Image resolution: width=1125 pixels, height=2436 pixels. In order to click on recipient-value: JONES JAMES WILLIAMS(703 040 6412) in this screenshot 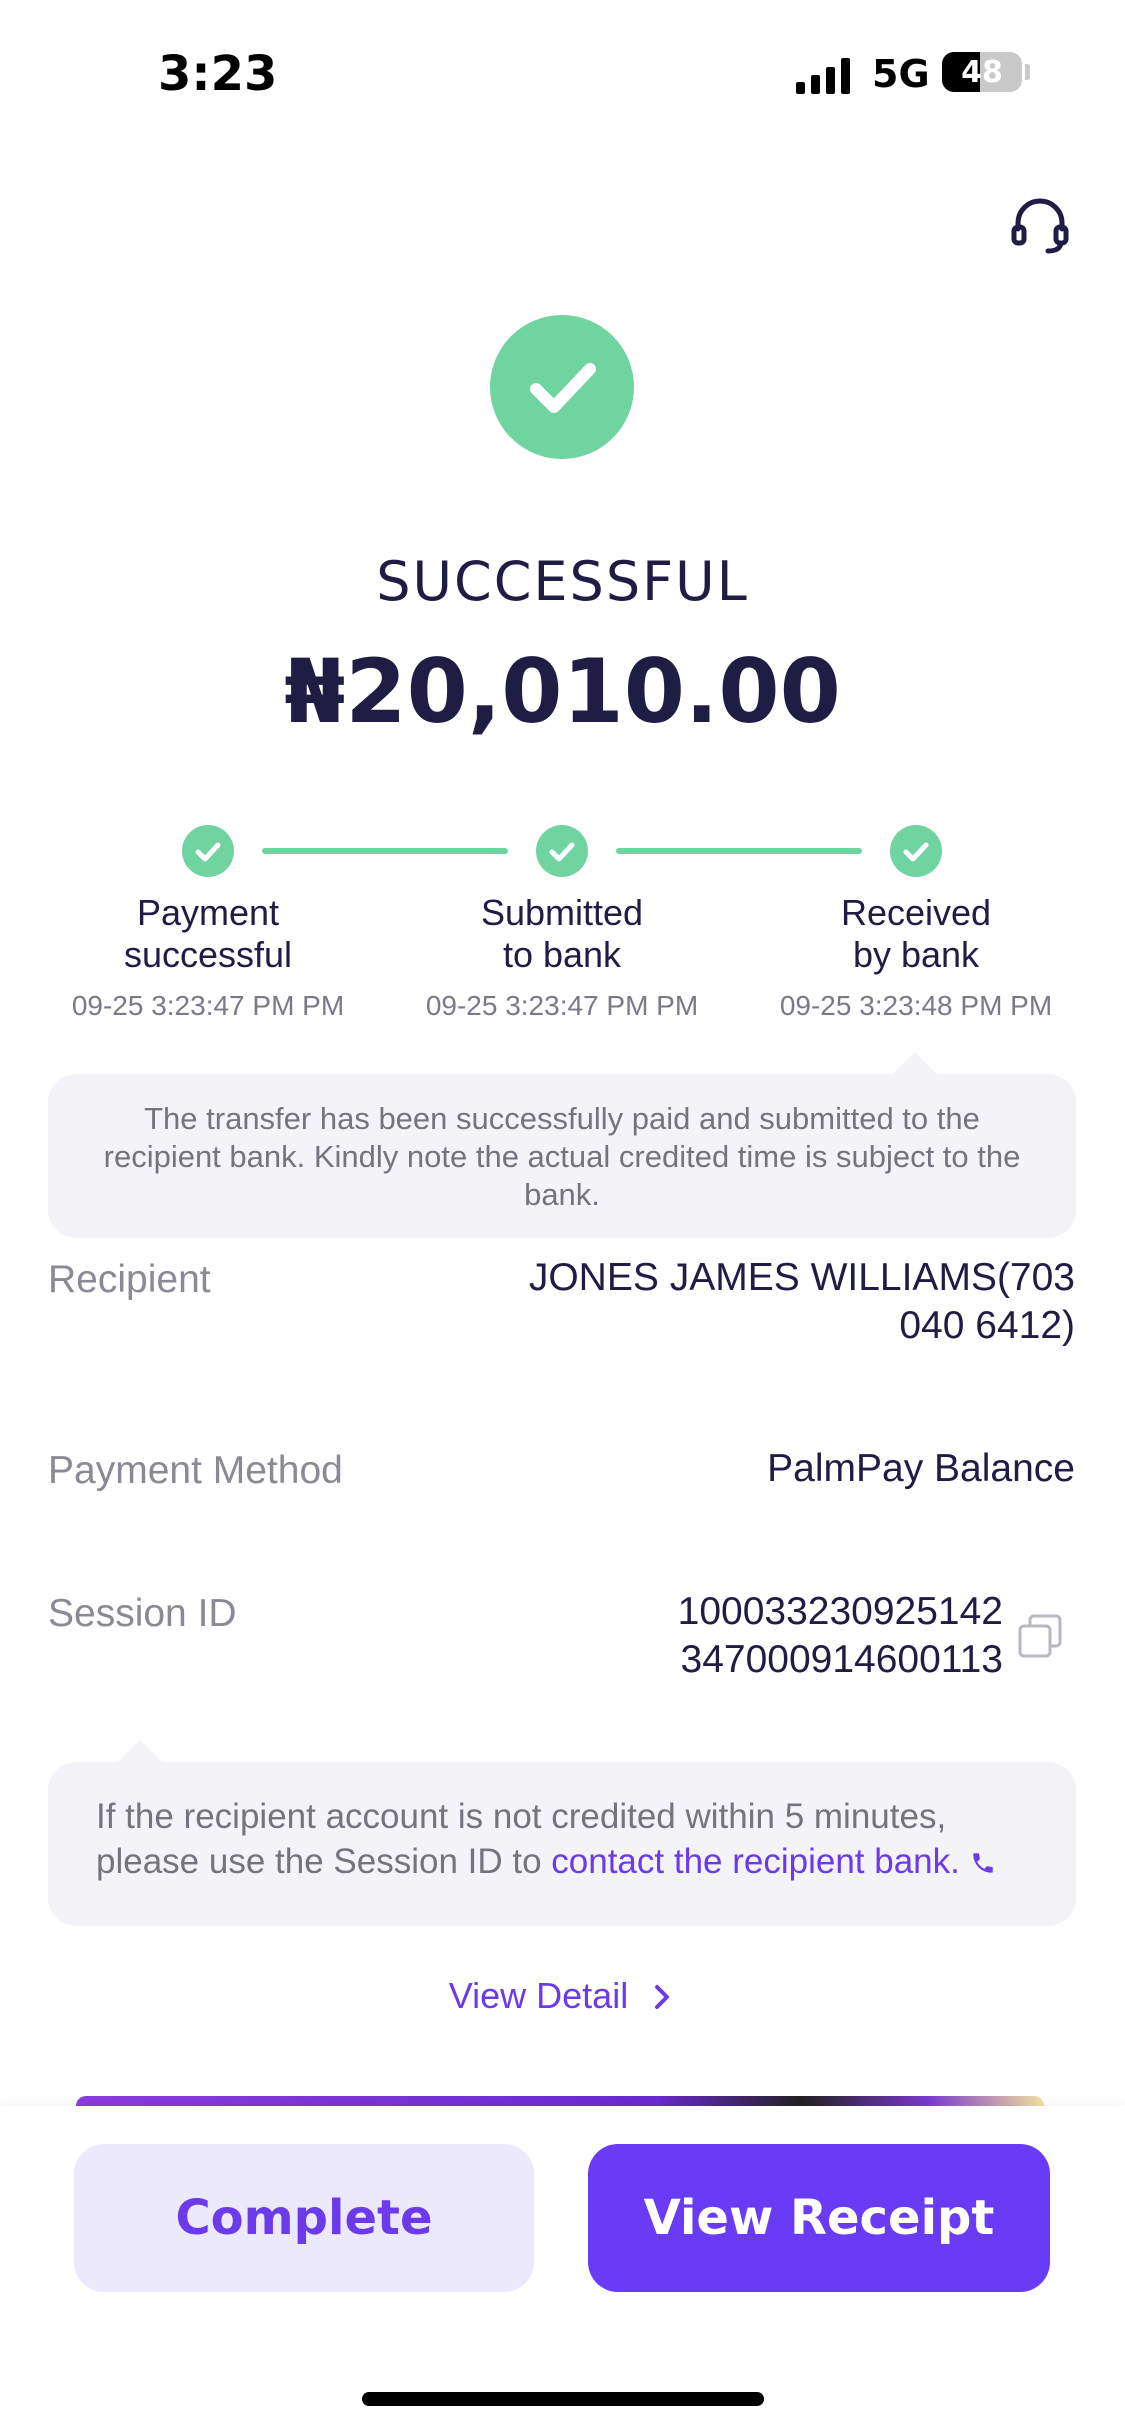, I will do `click(801, 1301)`.